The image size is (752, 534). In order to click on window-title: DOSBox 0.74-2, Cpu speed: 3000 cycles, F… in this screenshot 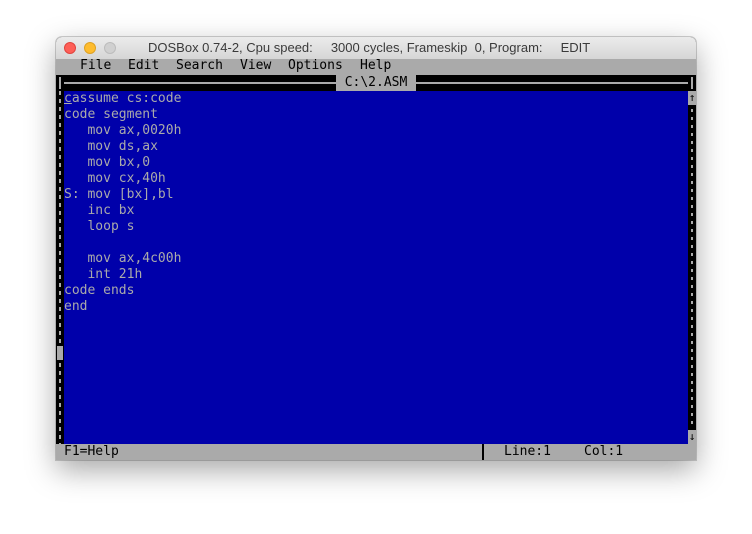, I will do `click(369, 47)`.